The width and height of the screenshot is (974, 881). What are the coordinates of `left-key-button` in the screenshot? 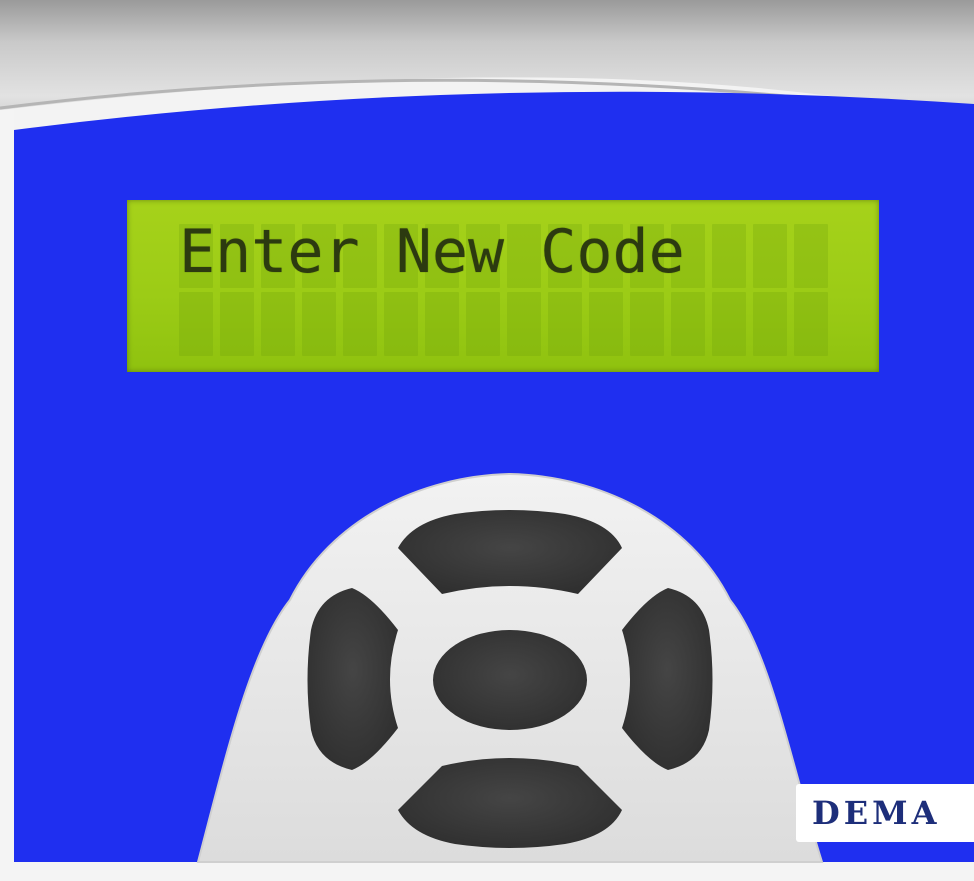 It's located at (353, 680).